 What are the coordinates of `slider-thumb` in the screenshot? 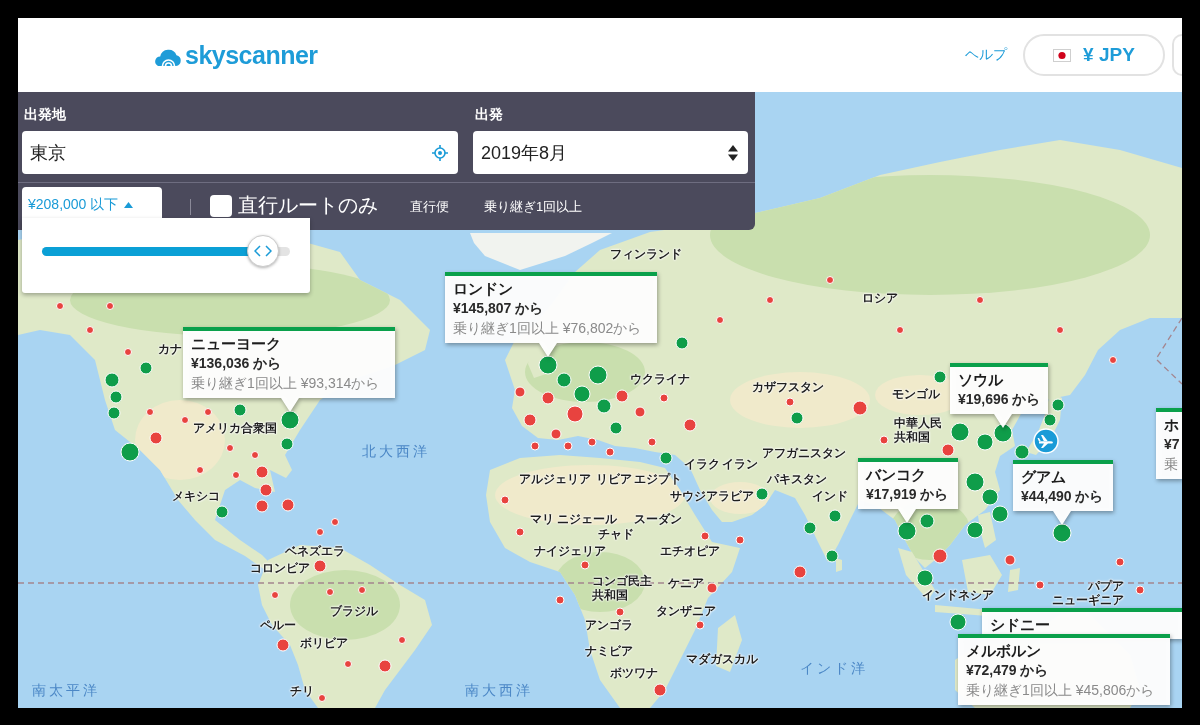 It's located at (262, 251).